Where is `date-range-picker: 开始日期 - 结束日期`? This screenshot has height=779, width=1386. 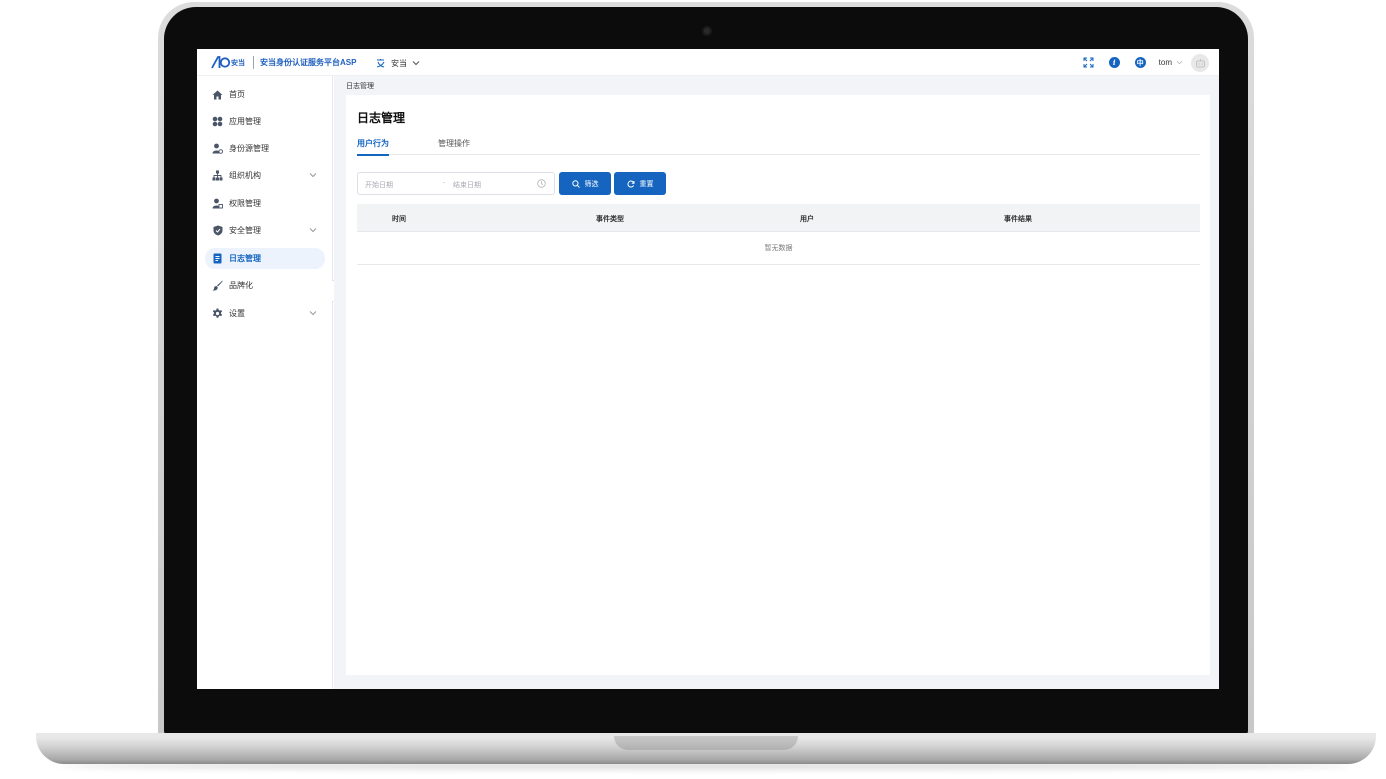 date-range-picker: 开始日期 - 结束日期 is located at coordinates (456, 183).